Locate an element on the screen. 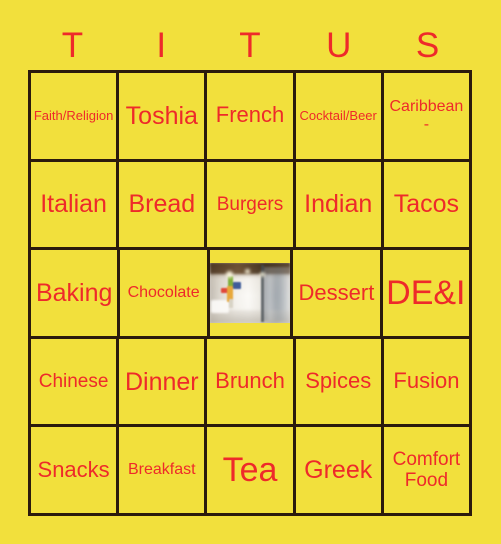 This screenshot has width=501, height=544. photo-color-decoration is located at coordinates (231, 293).